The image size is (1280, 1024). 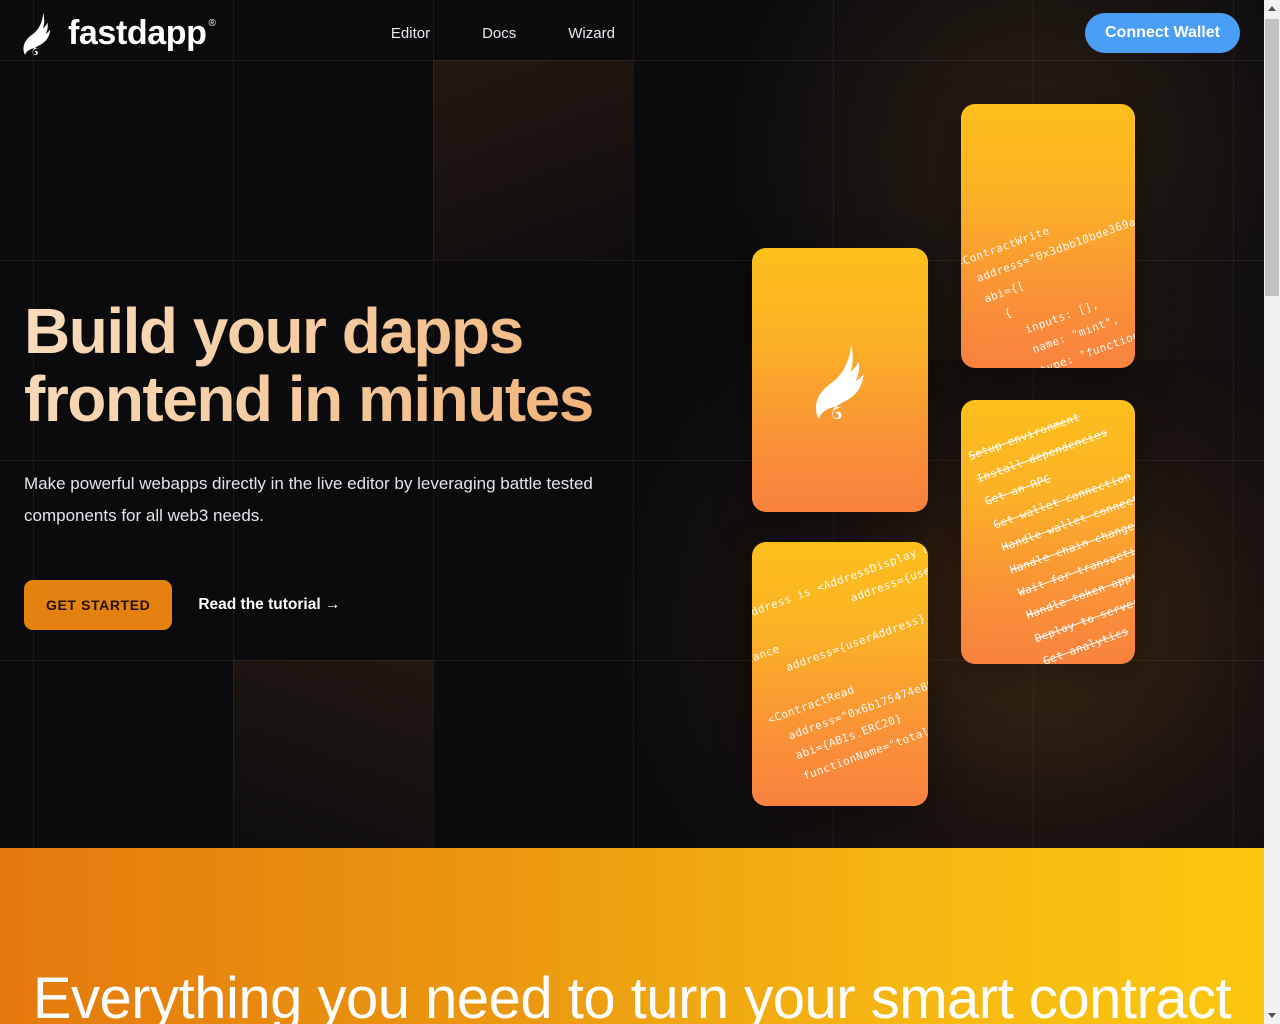 I want to click on logo-showcase-card, so click(x=840, y=380).